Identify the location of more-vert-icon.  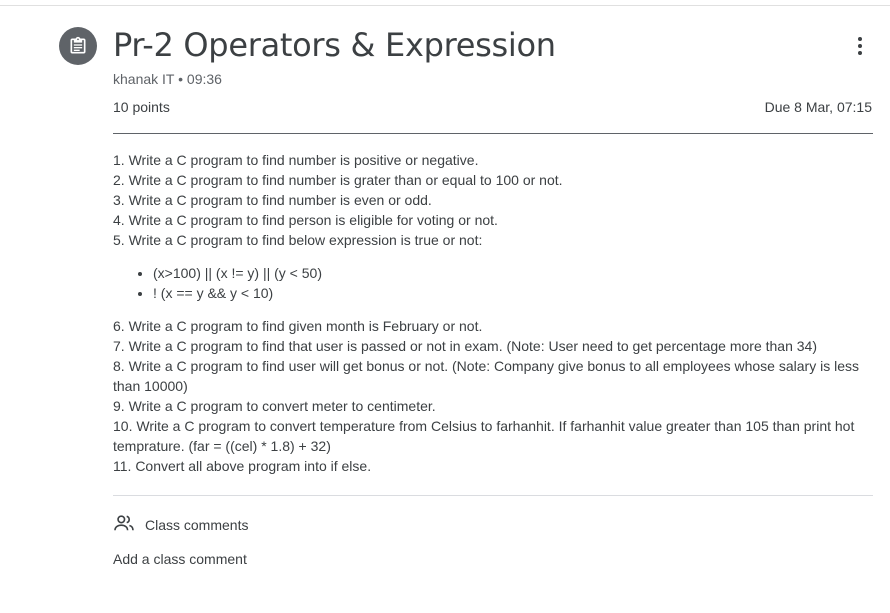
(860, 46).